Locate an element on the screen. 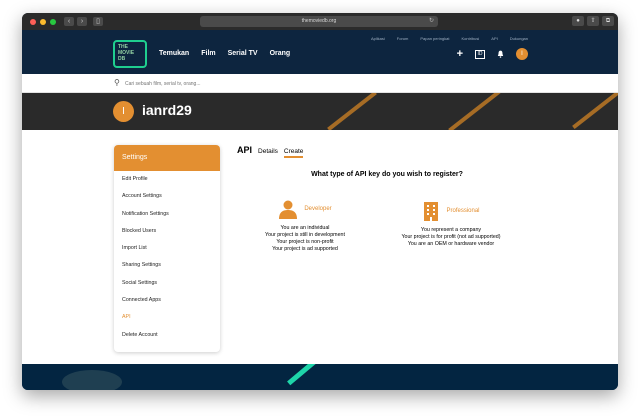 The width and height of the screenshot is (640, 418). sidebar-item-social-settings: Social Settings is located at coordinates (167, 283).